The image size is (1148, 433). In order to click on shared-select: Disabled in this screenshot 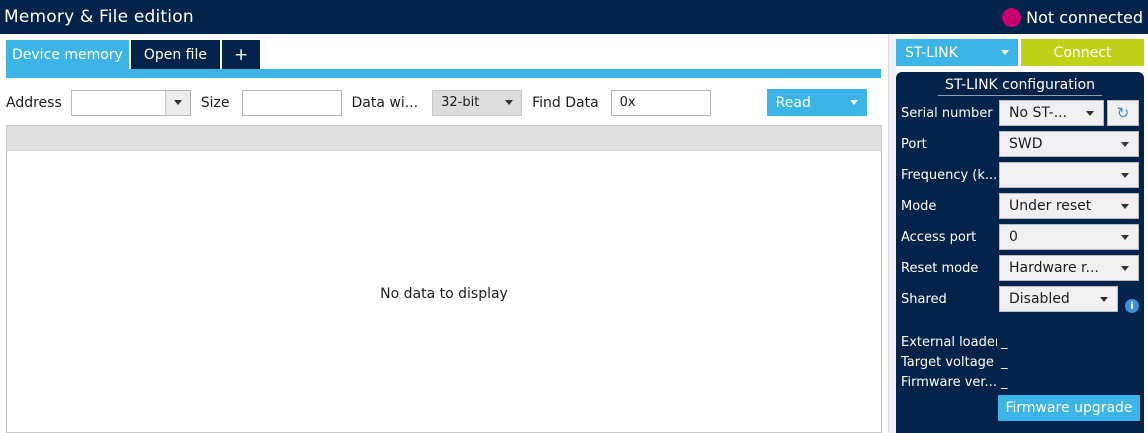, I will do `click(1058, 299)`.